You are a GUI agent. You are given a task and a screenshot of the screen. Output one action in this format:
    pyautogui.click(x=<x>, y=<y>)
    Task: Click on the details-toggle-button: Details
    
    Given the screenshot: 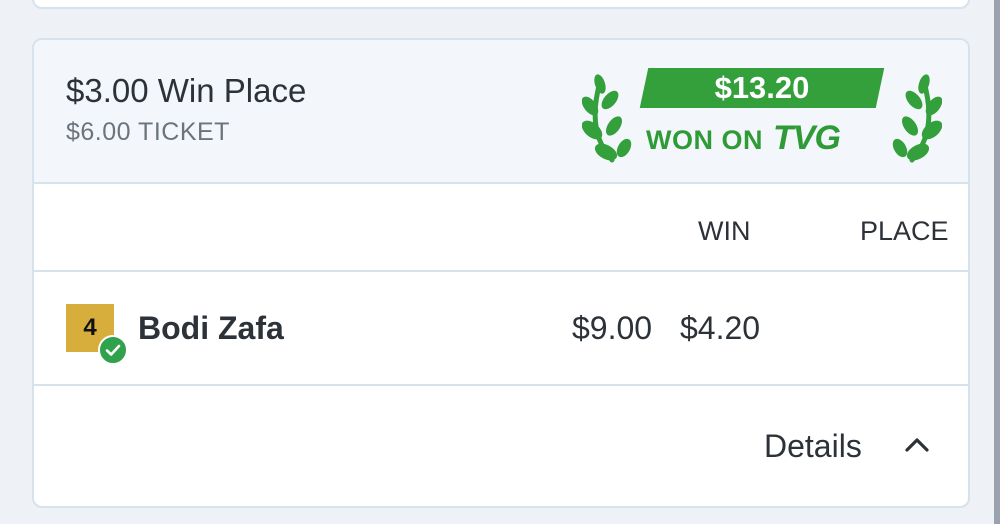 What is the action you would take?
    pyautogui.click(x=854, y=446)
    